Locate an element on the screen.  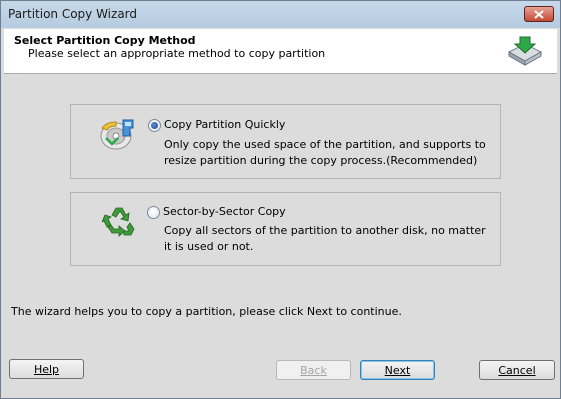
close-button is located at coordinates (539, 14).